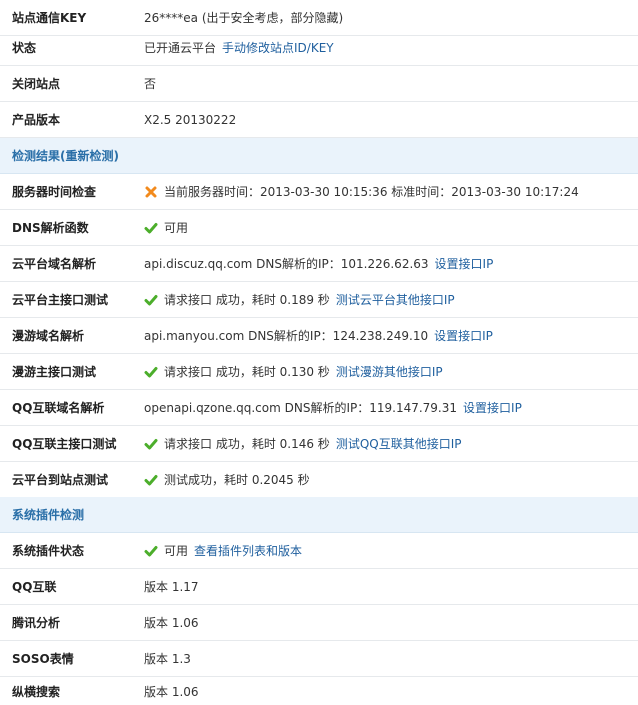  What do you see at coordinates (278, 47) in the screenshot?
I see `edit-site-key-link: 手动修改站点ID/KEY` at bounding box center [278, 47].